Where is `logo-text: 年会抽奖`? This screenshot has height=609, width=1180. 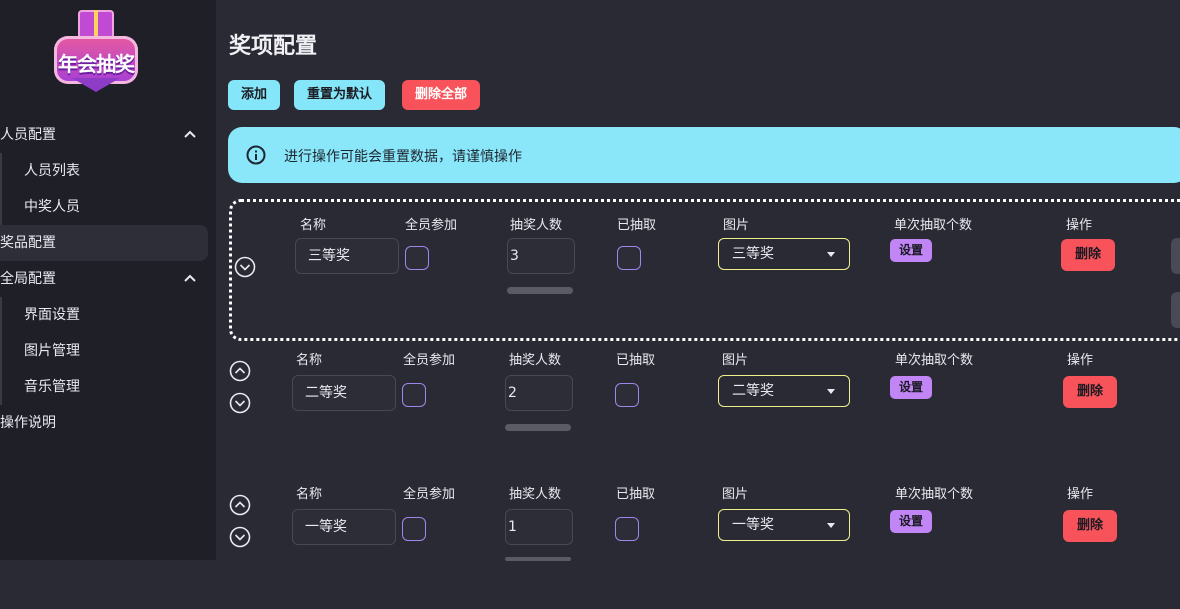
logo-text: 年会抽奖 is located at coordinates (96, 64).